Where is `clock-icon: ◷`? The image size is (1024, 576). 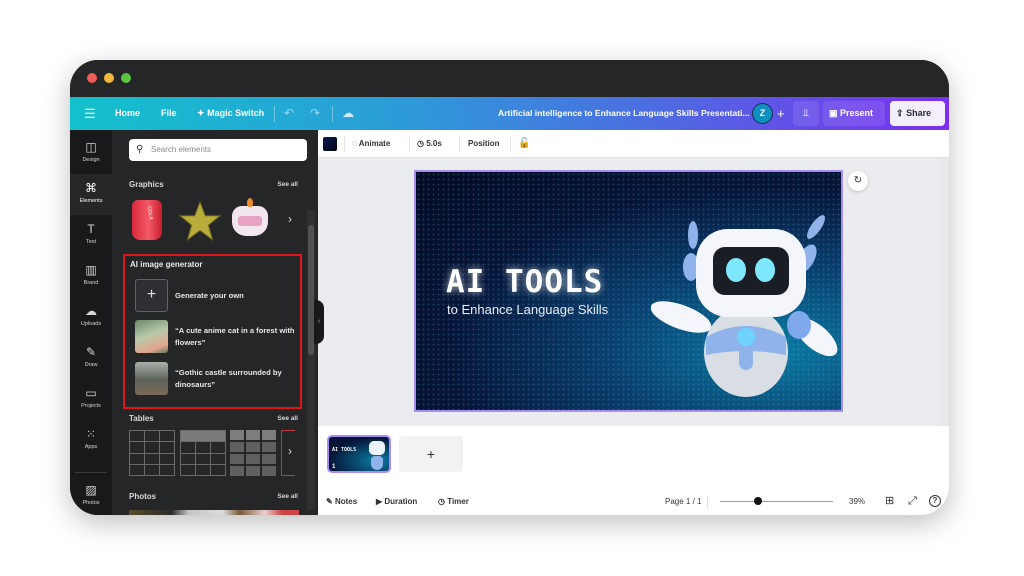 clock-icon: ◷ is located at coordinates (420, 143).